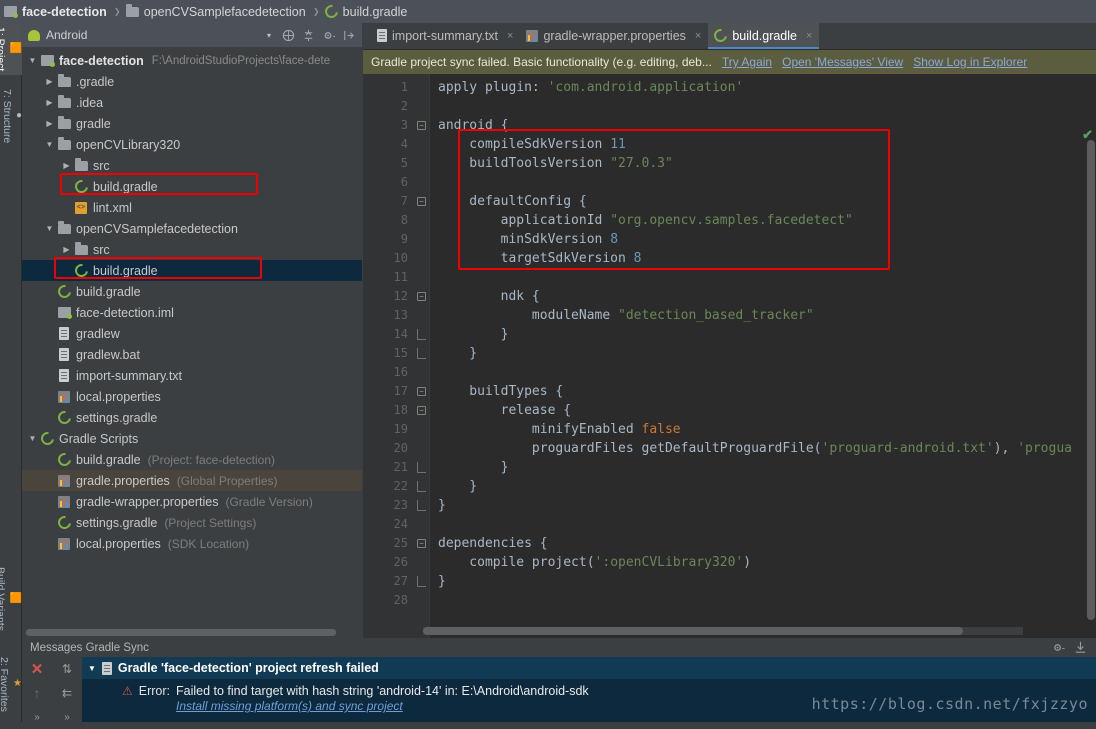  What do you see at coordinates (192, 354) in the screenshot?
I see `tree-item: gradlew.bat` at bounding box center [192, 354].